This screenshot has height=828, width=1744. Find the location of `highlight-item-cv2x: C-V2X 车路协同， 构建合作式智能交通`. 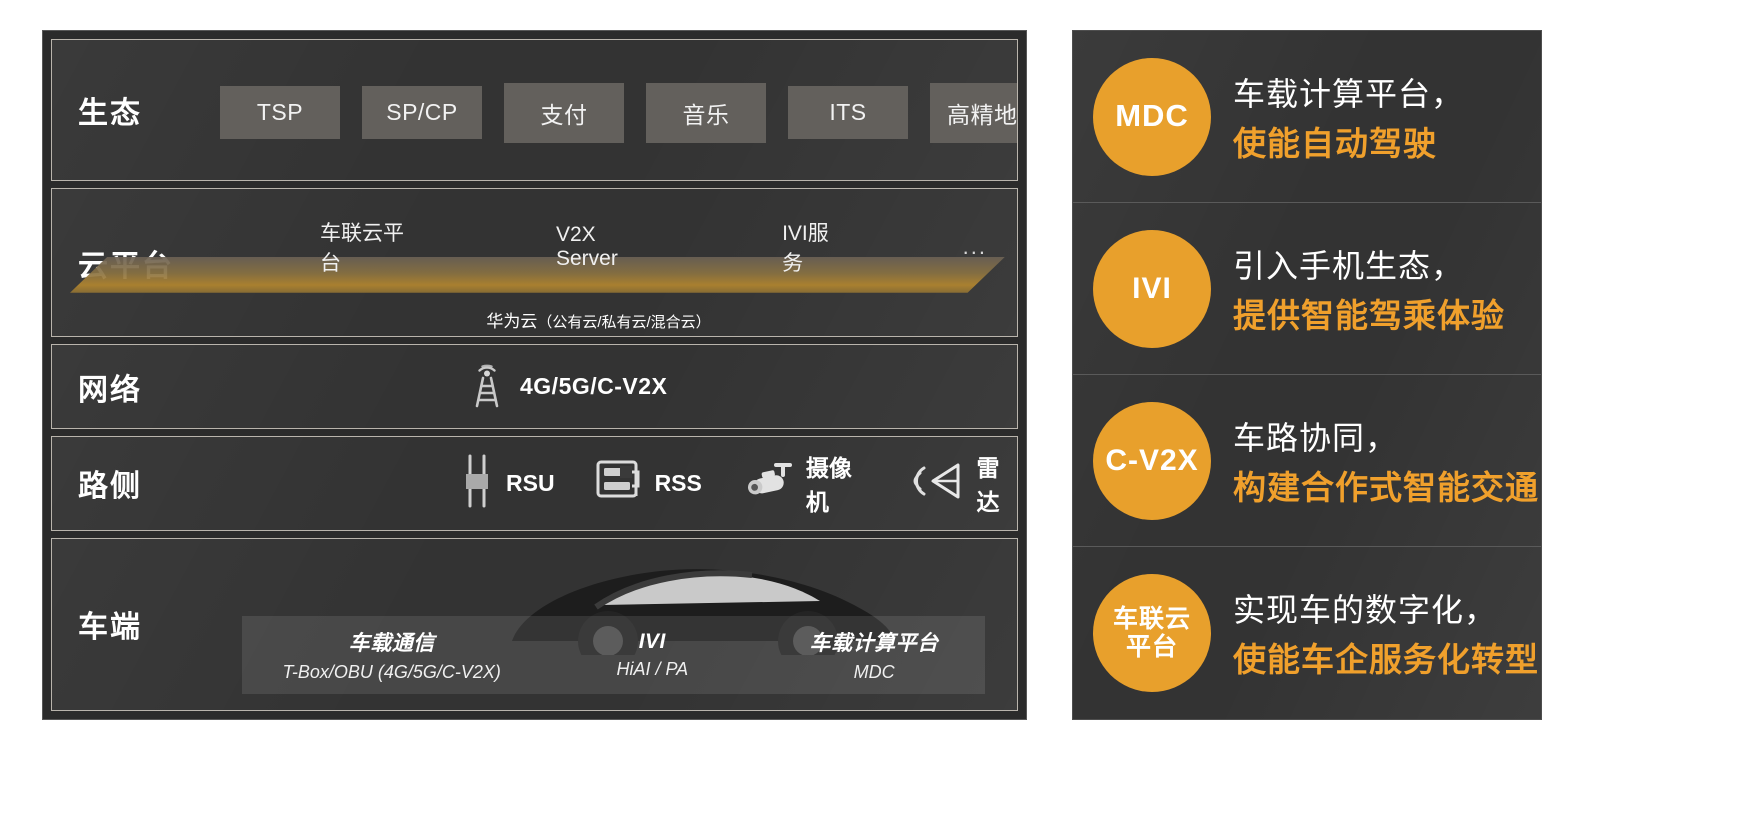

highlight-item-cv2x: C-V2X 车路协同， 构建合作式智能交通 is located at coordinates (1307, 461).